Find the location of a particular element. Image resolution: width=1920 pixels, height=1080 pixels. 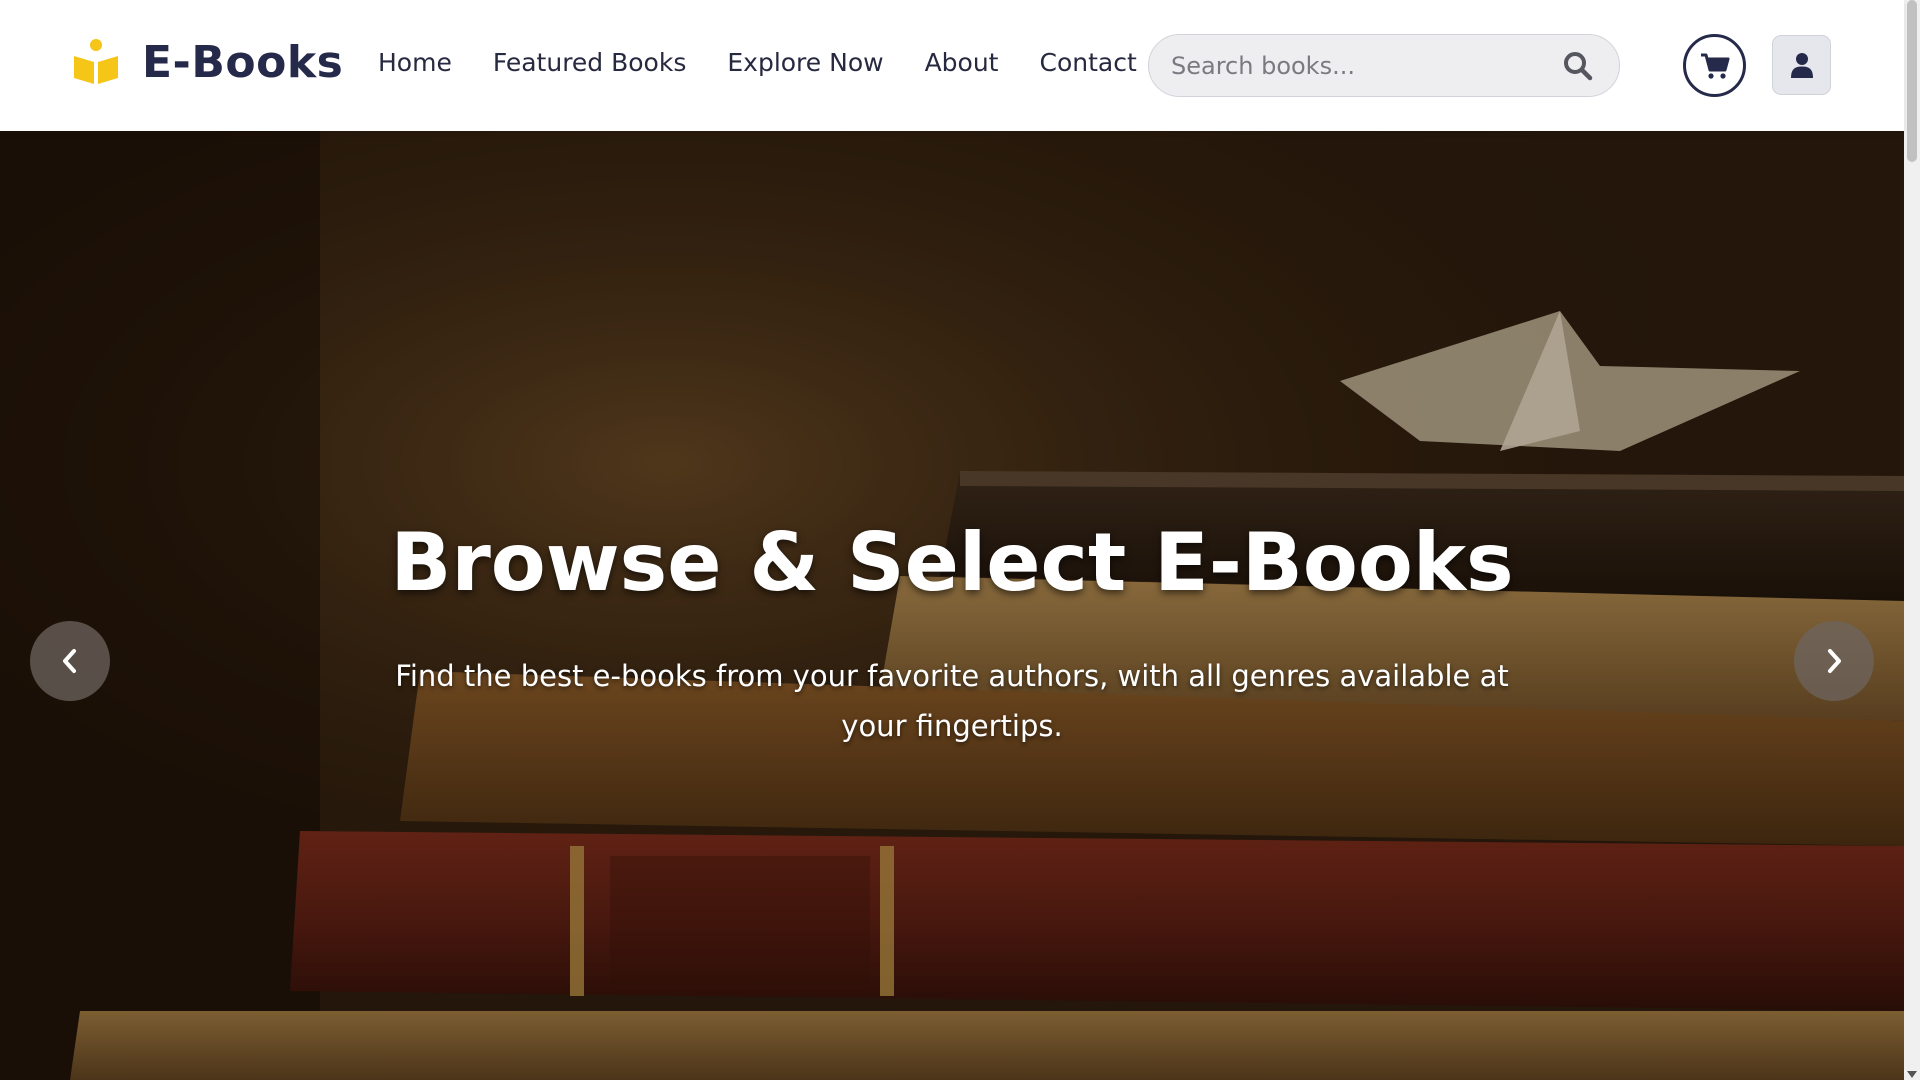

shopping-cart-icon is located at coordinates (1714, 66).